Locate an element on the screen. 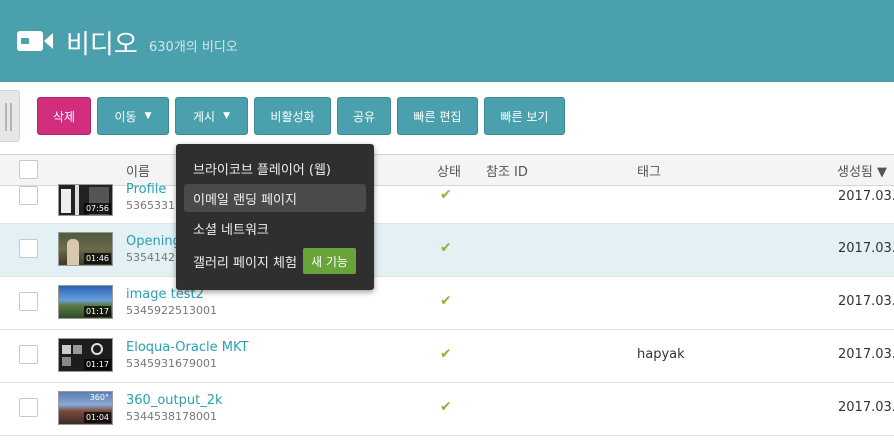  column-tags: 태그 is located at coordinates (649, 170).